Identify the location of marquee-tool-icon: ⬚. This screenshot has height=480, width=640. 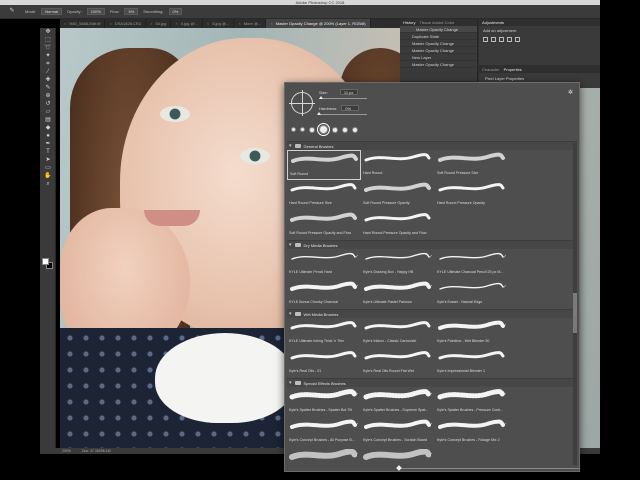
(48, 40).